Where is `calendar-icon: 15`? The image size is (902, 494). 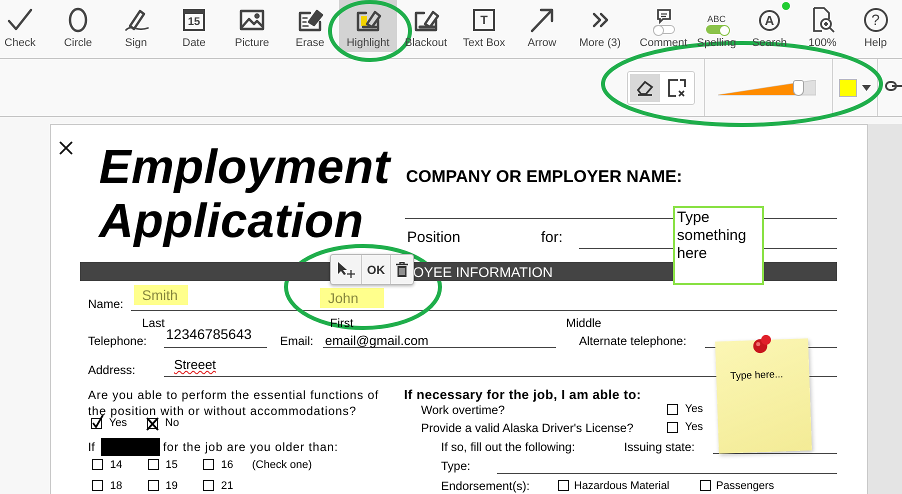
calendar-icon: 15 is located at coordinates (194, 20).